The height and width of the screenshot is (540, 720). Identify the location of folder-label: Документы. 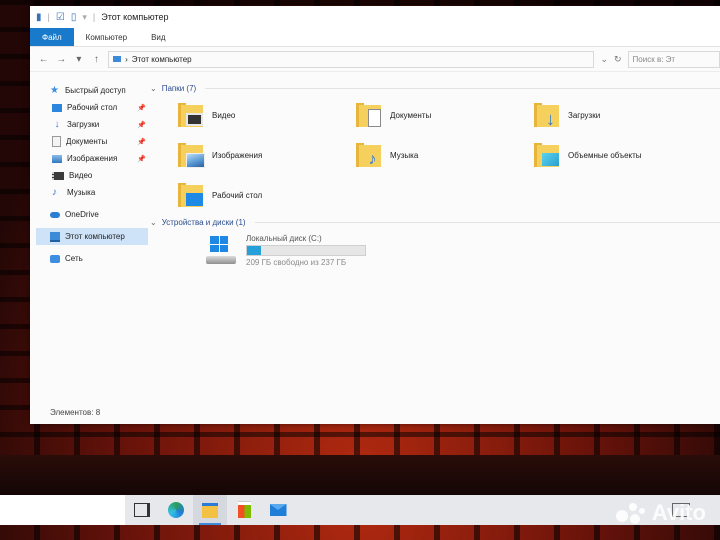
(411, 115).